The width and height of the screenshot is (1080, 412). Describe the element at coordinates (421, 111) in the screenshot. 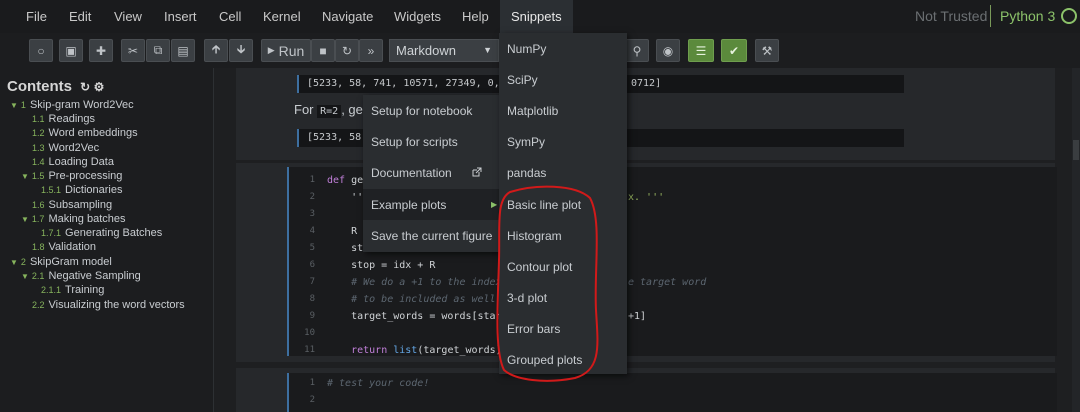

I see `menu-item-setup-notebook: Setup for notebook` at that location.